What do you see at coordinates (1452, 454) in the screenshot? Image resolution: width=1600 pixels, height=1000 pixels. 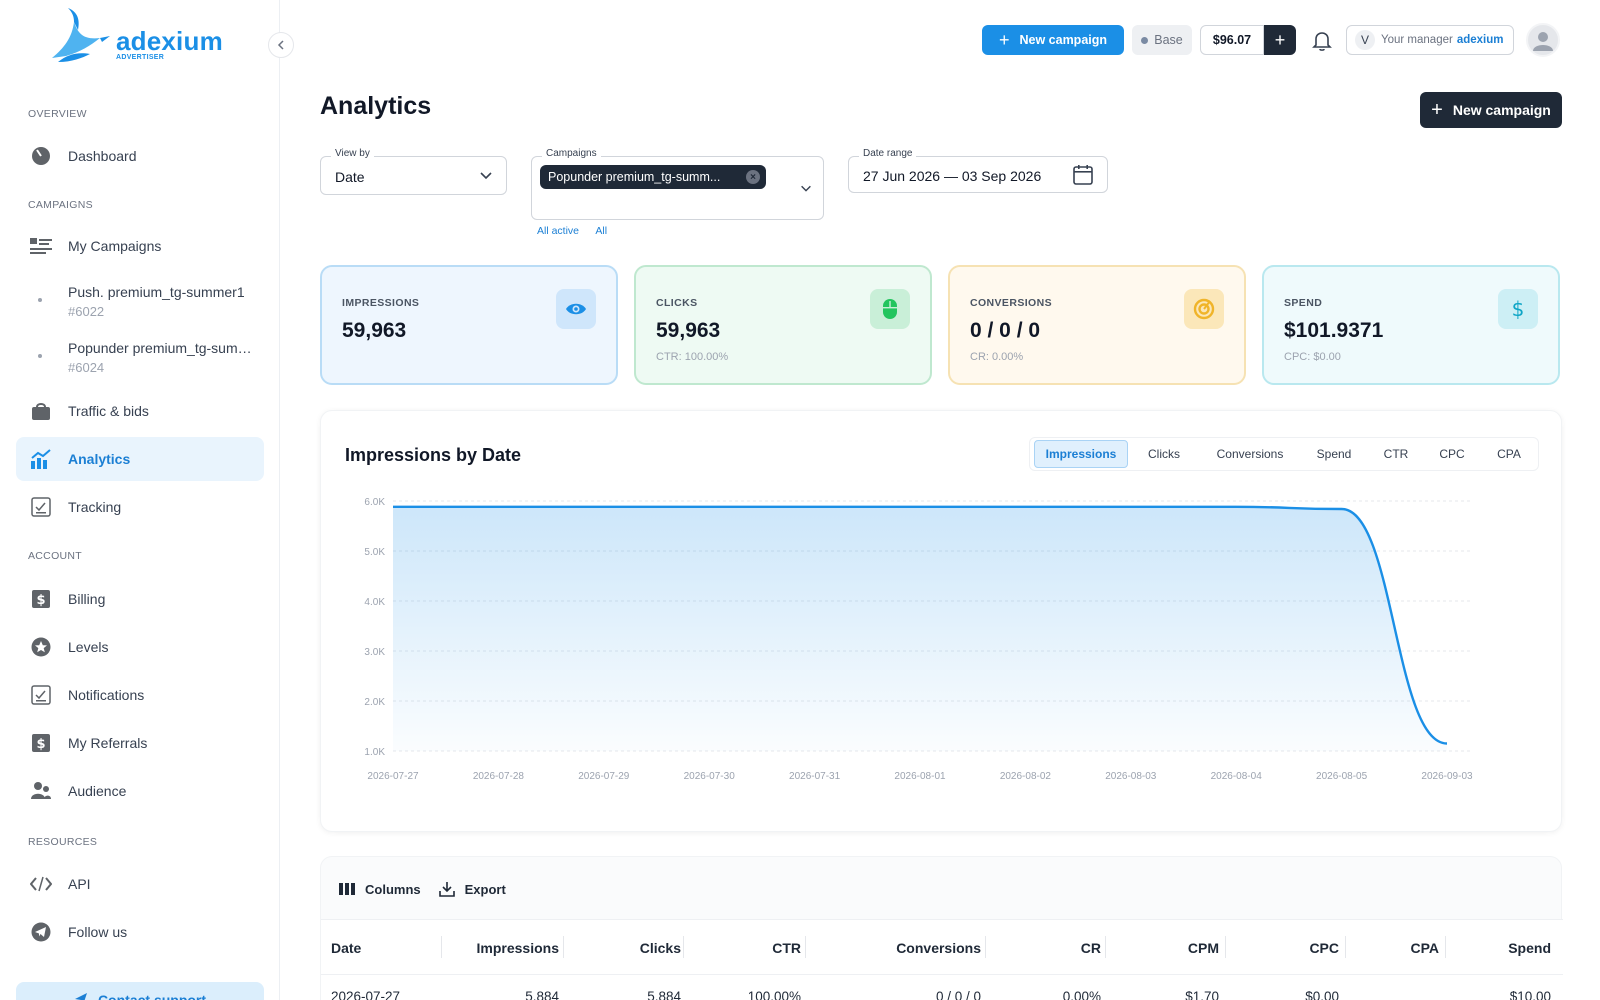 I see `tab-cpc: CPC` at bounding box center [1452, 454].